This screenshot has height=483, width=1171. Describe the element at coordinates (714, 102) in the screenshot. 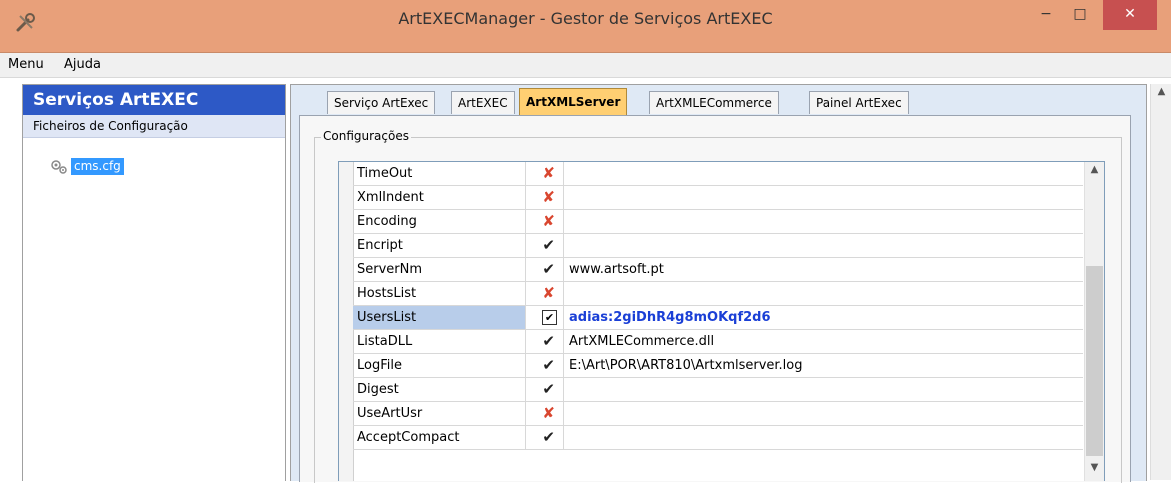

I see `tab-artxmlecommerce: ArtXMLECommerce` at that location.